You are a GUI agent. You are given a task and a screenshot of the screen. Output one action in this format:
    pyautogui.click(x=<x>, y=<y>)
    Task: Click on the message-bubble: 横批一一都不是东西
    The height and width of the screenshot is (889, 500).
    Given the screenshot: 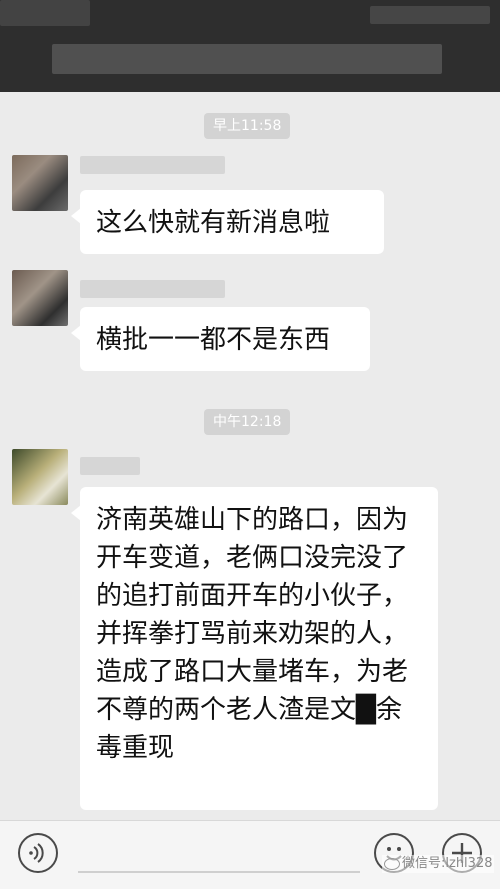 What is the action you would take?
    pyautogui.click(x=220, y=339)
    